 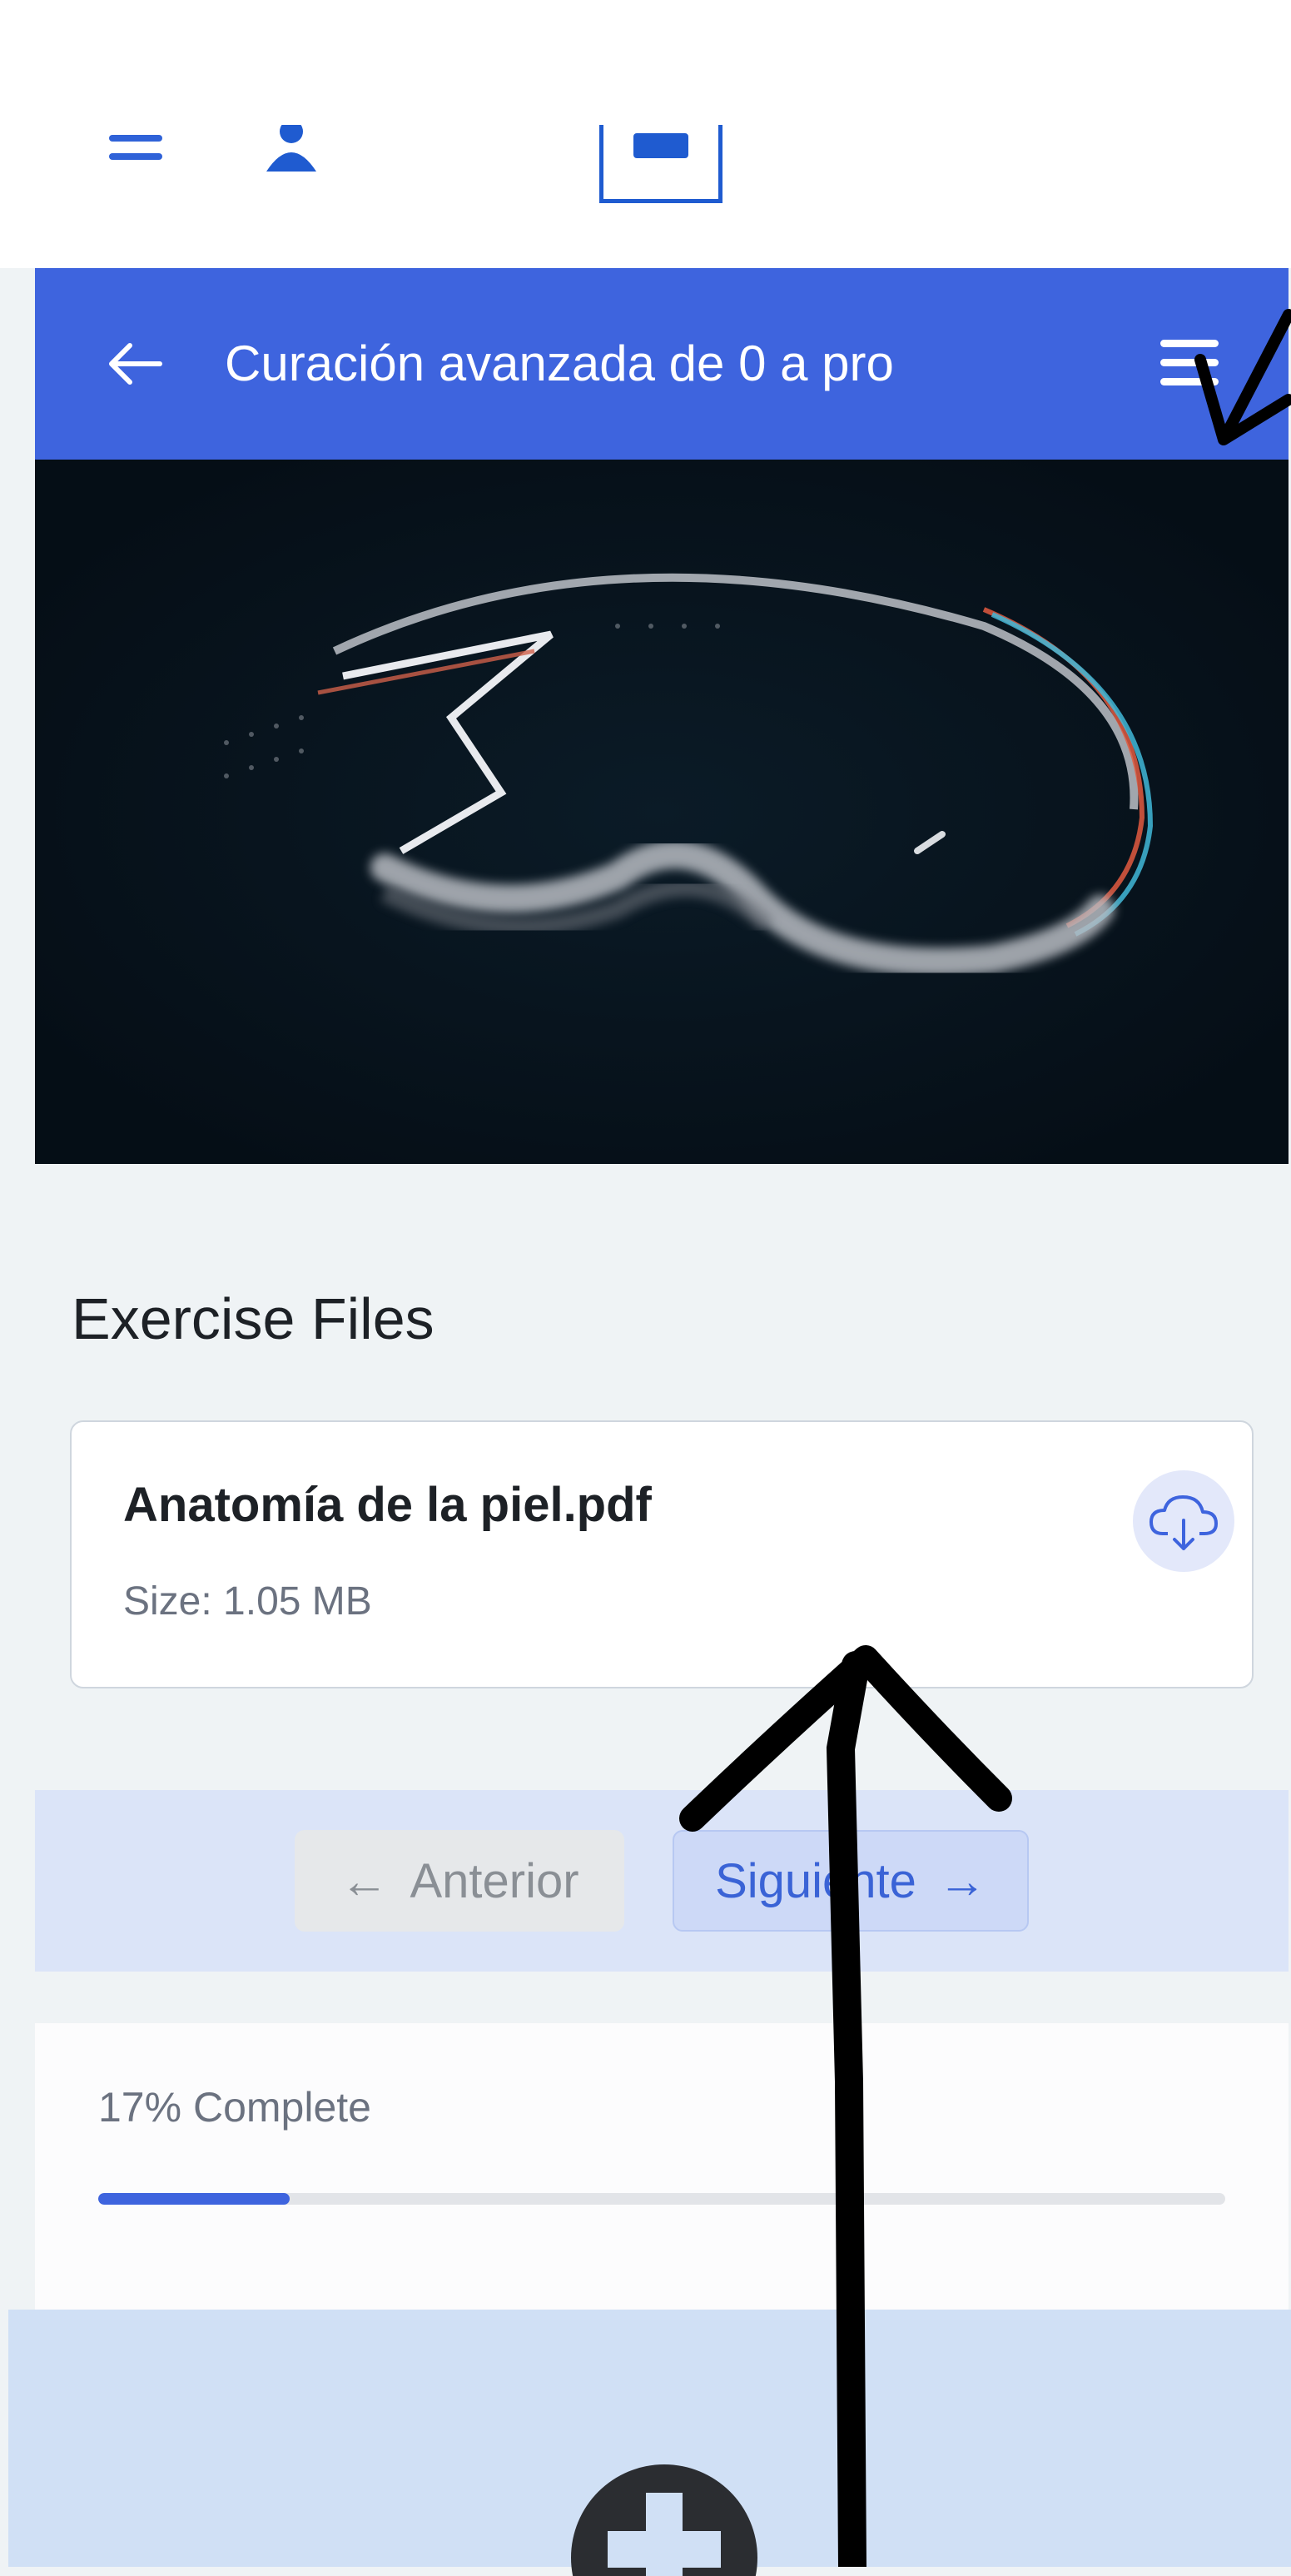 I want to click on progress-bar-fill, so click(x=194, y=2199).